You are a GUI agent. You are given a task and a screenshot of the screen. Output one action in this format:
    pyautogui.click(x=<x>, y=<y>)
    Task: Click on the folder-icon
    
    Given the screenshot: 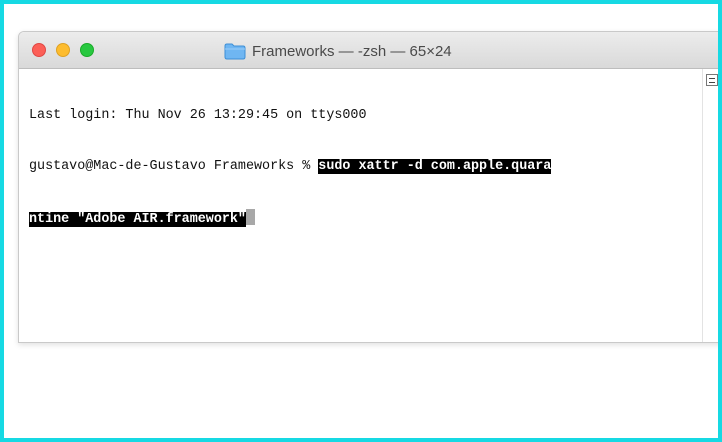 What is the action you would take?
    pyautogui.click(x=235, y=51)
    